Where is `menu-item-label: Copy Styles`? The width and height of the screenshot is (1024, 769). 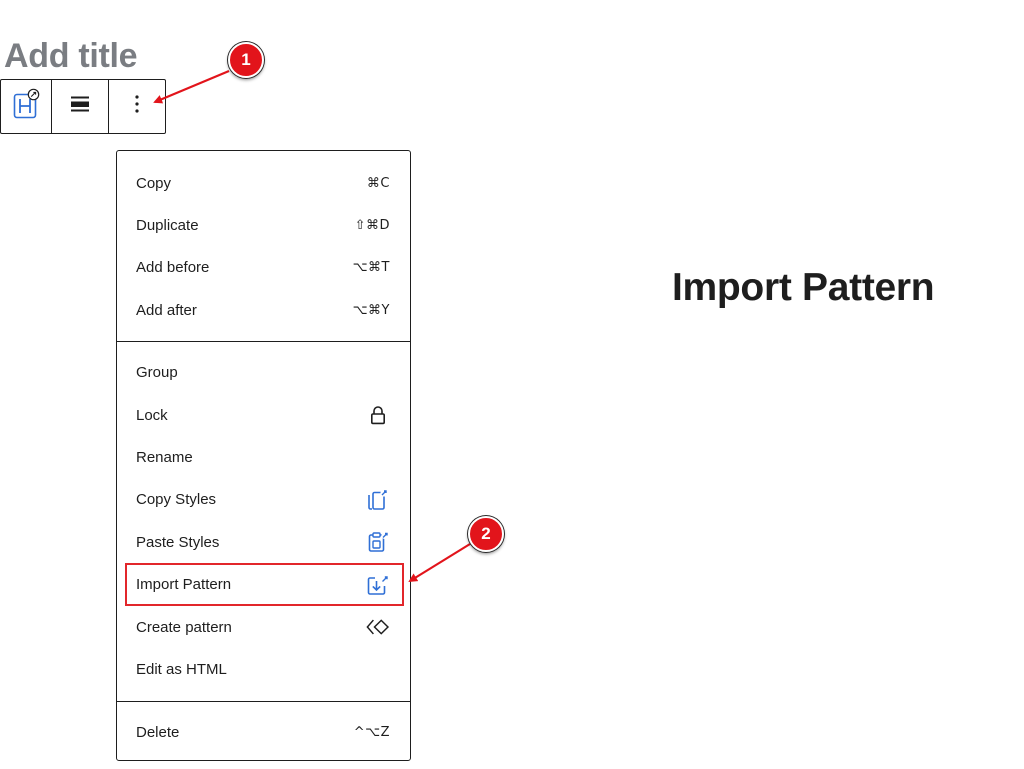 menu-item-label: Copy Styles is located at coordinates (176, 500).